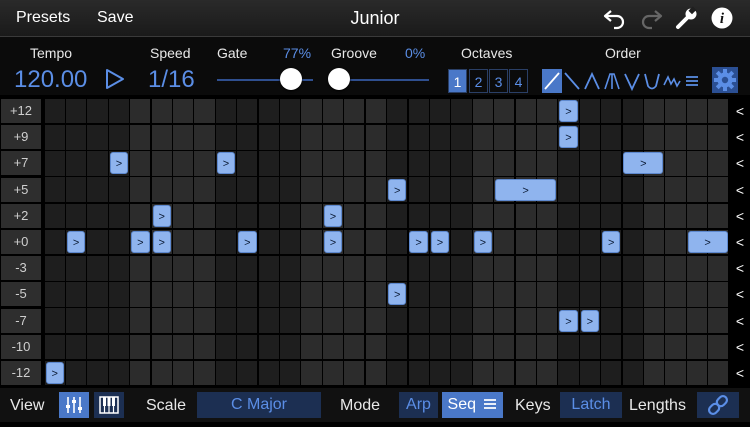 Image resolution: width=750 pixels, height=427 pixels. I want to click on order-random-icon, so click(672, 81).